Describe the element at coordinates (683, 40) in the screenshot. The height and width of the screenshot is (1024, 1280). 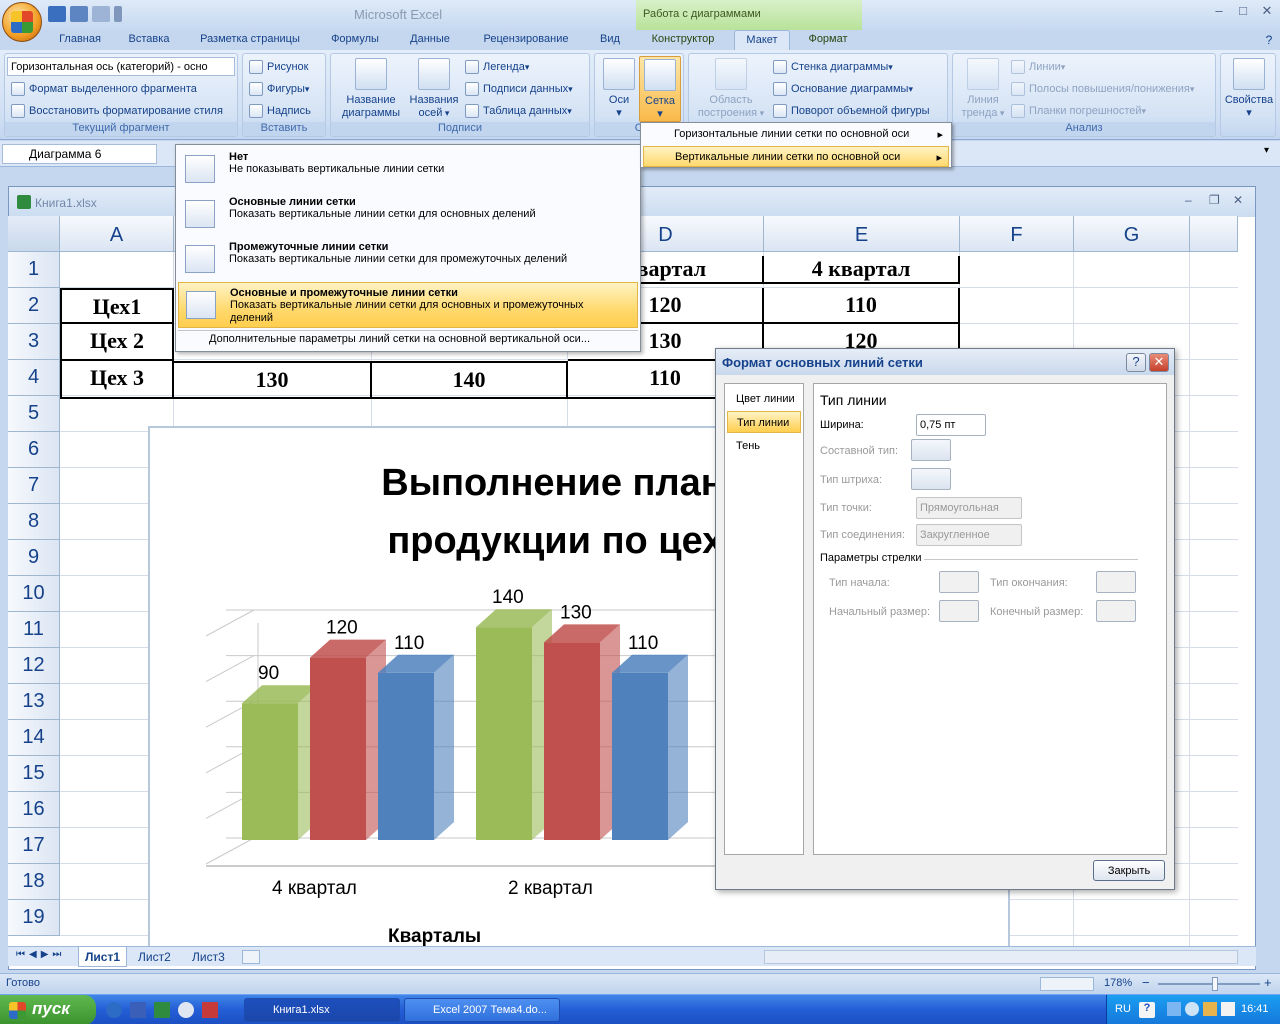
I see `tab-design: Конструктор` at that location.